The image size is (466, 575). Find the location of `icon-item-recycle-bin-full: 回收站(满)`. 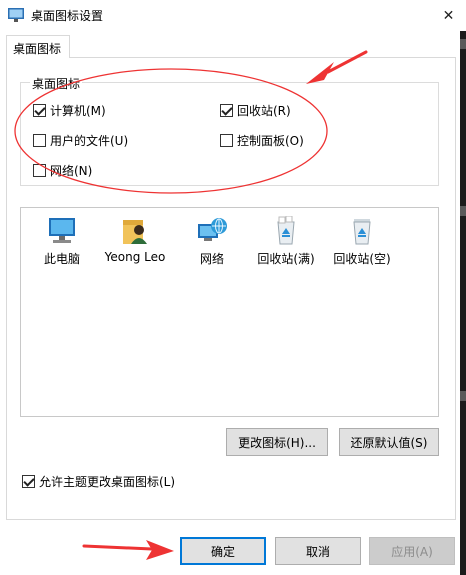

icon-item-recycle-bin-full: 回收站(满) is located at coordinates (286, 241).